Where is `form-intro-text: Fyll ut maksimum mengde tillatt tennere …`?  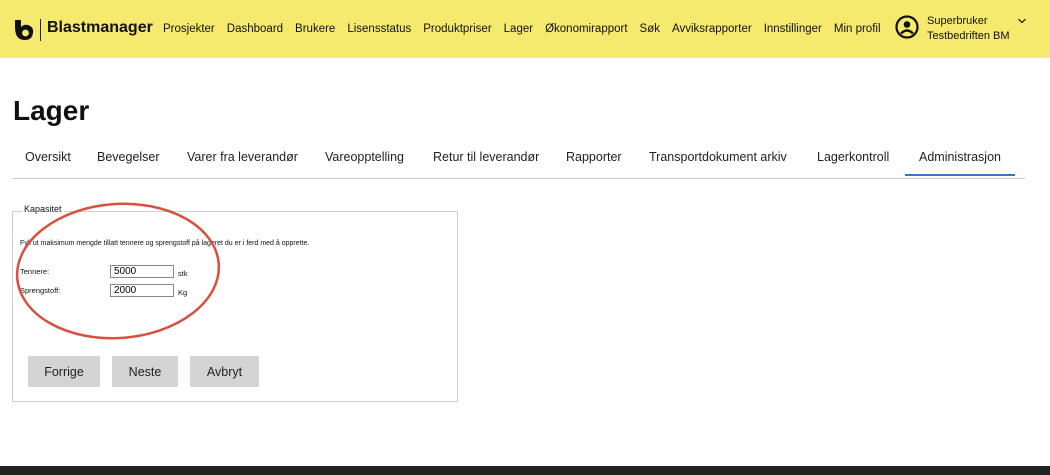 form-intro-text: Fyll ut maksimum mengde tillatt tennere … is located at coordinates (165, 243).